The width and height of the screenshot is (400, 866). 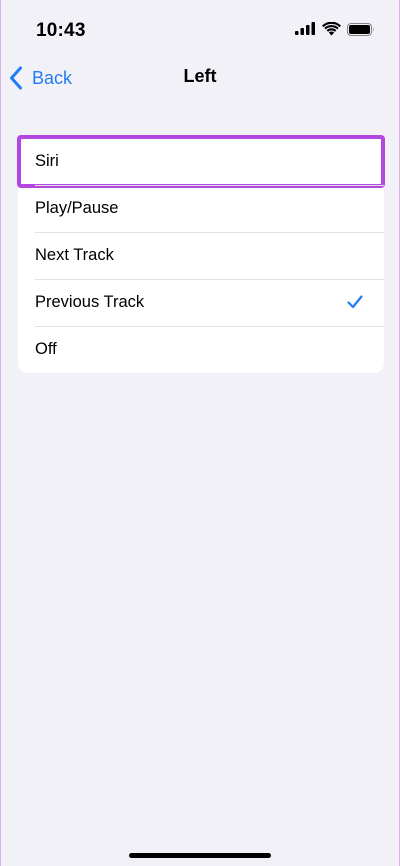 I want to click on navigation-bar: Back Left, so click(x=200, y=78).